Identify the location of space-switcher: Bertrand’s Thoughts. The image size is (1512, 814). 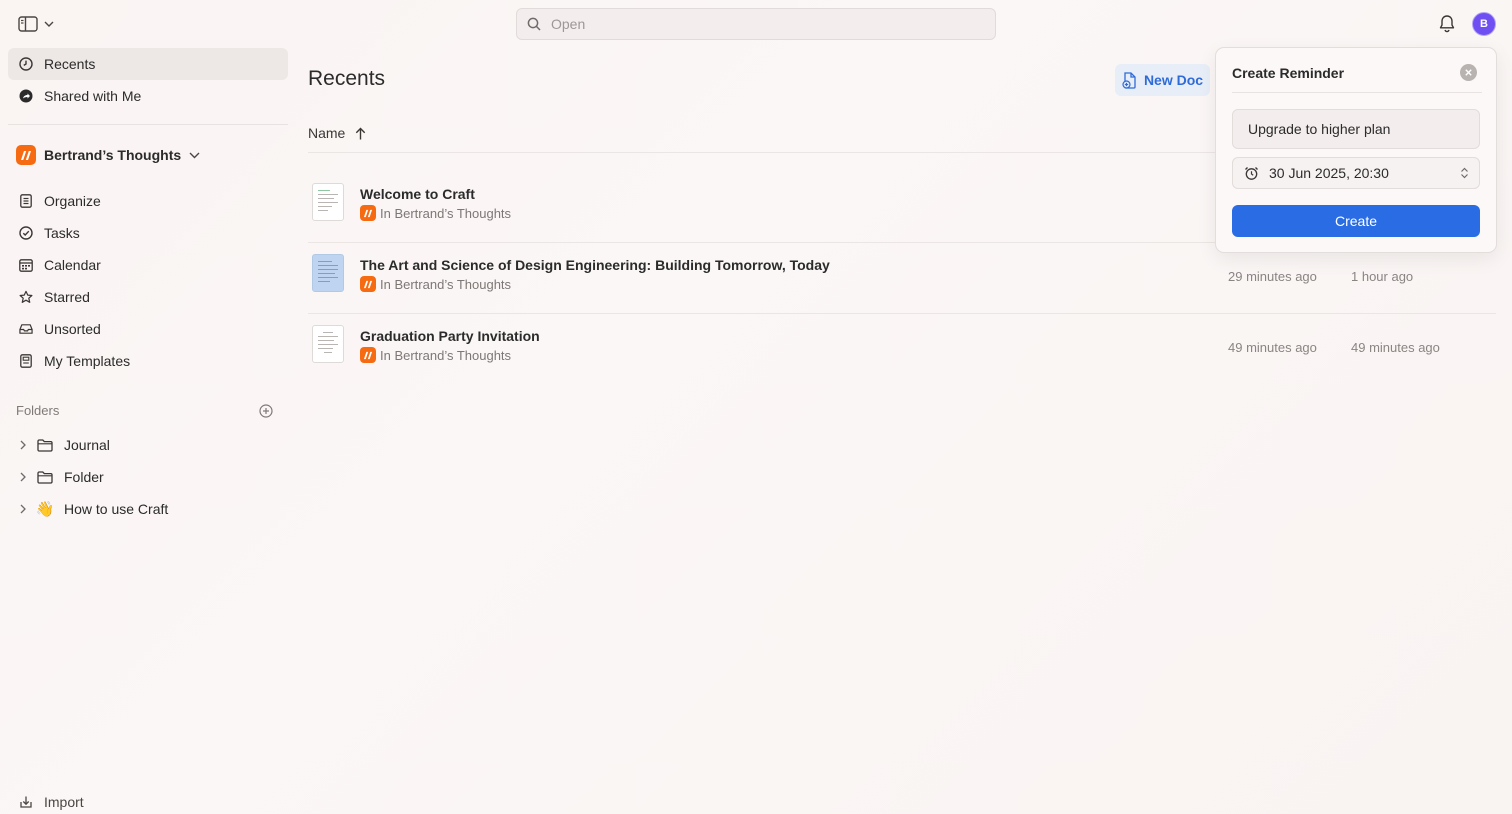
(108, 155).